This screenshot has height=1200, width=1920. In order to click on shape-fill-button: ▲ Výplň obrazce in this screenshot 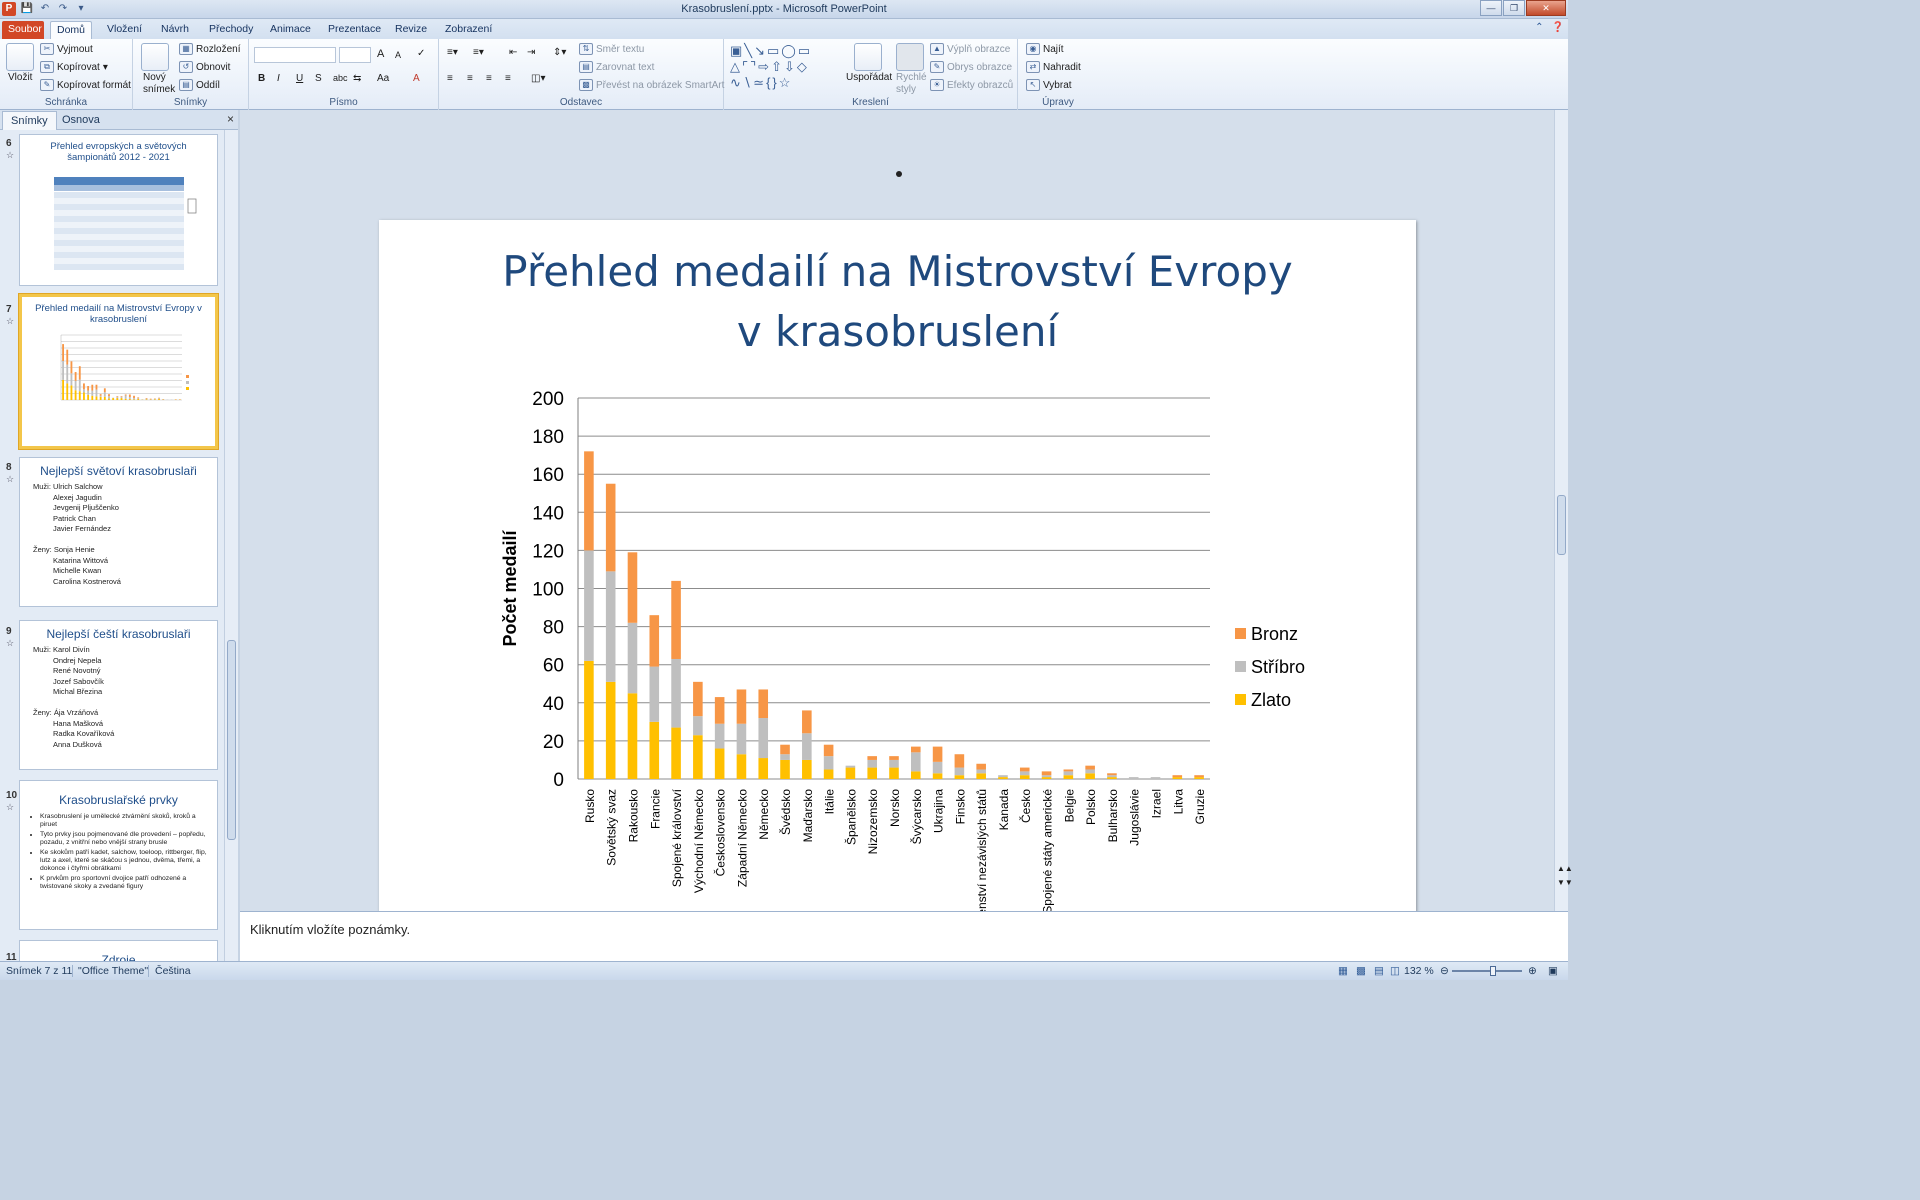, I will do `click(970, 49)`.